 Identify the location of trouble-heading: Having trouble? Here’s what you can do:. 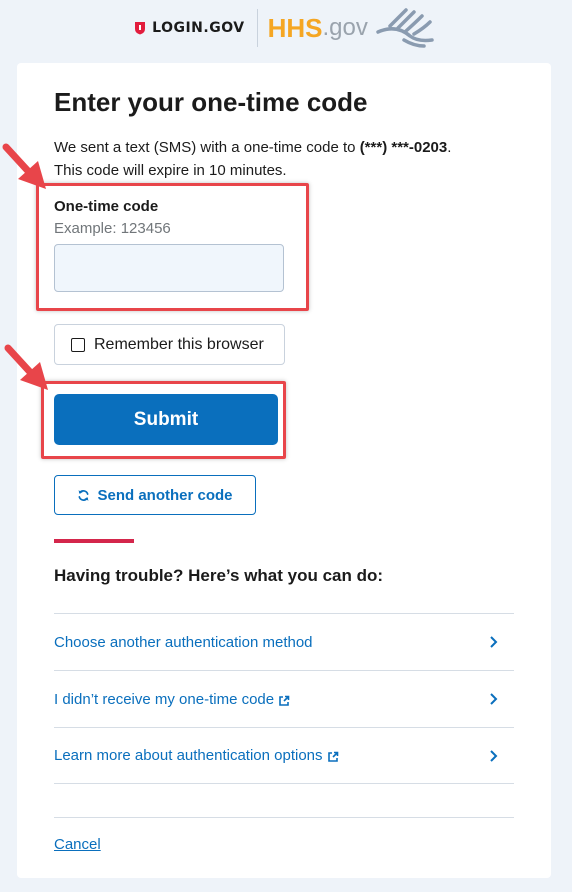
(219, 575).